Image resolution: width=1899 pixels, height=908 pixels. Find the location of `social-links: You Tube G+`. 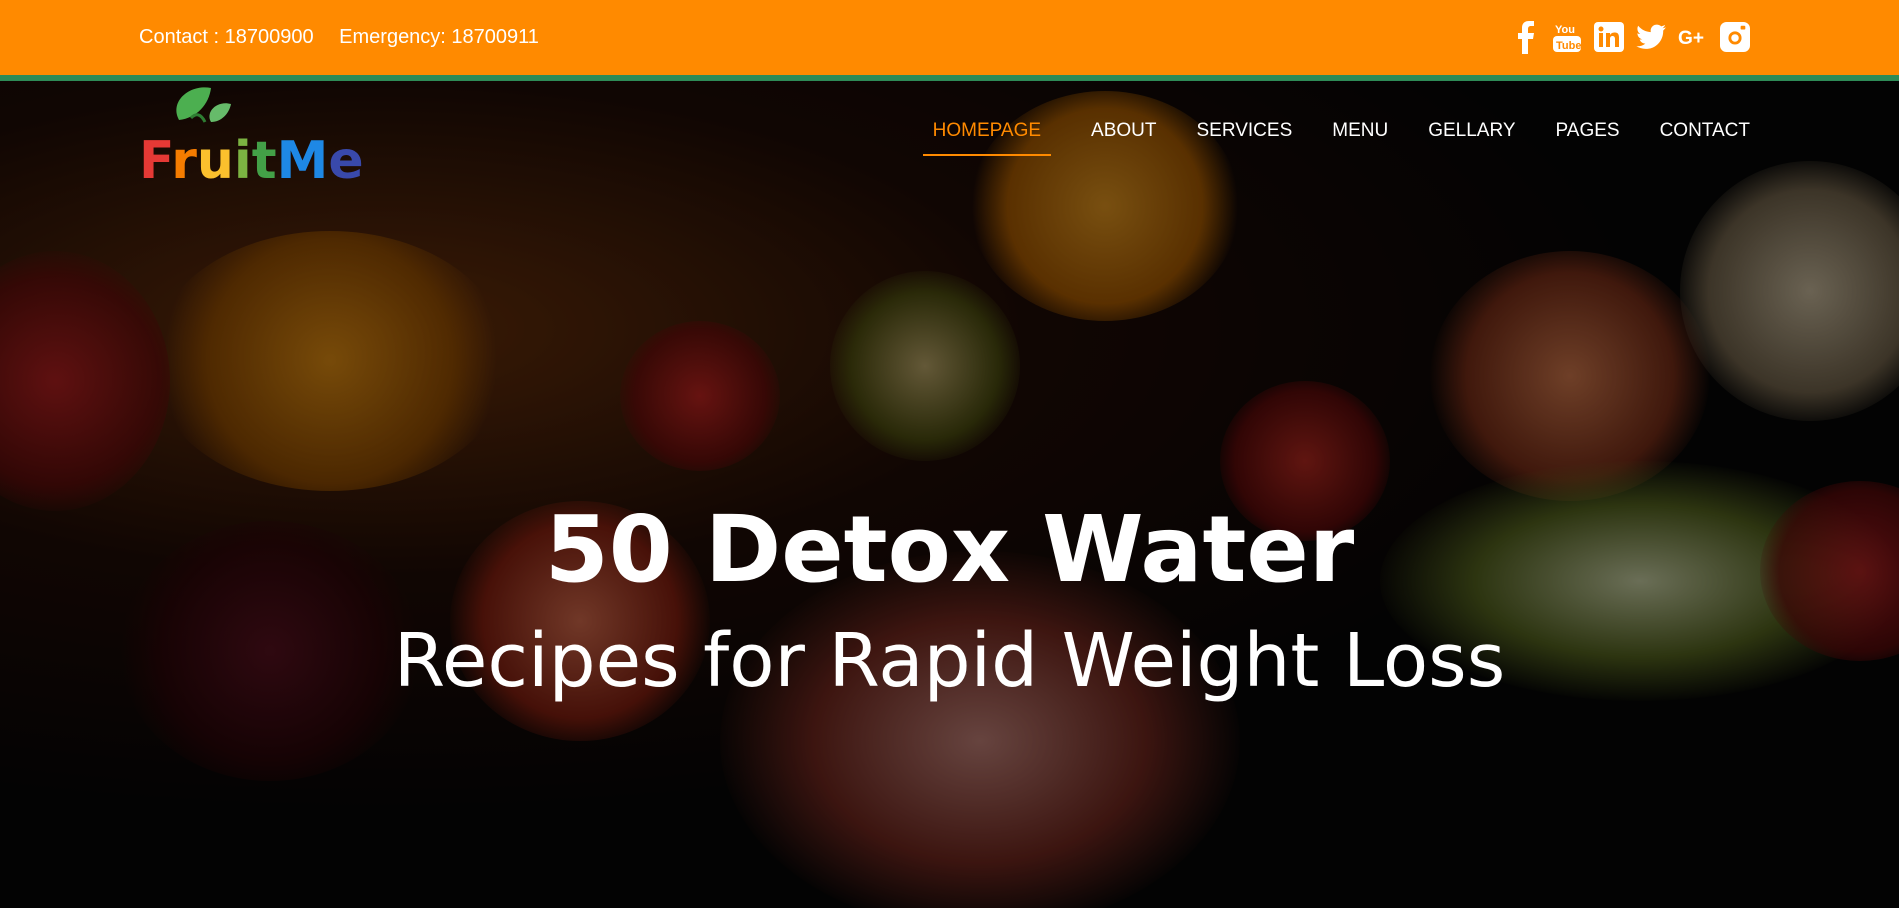

social-links: You Tube G+ is located at coordinates (1630, 37).